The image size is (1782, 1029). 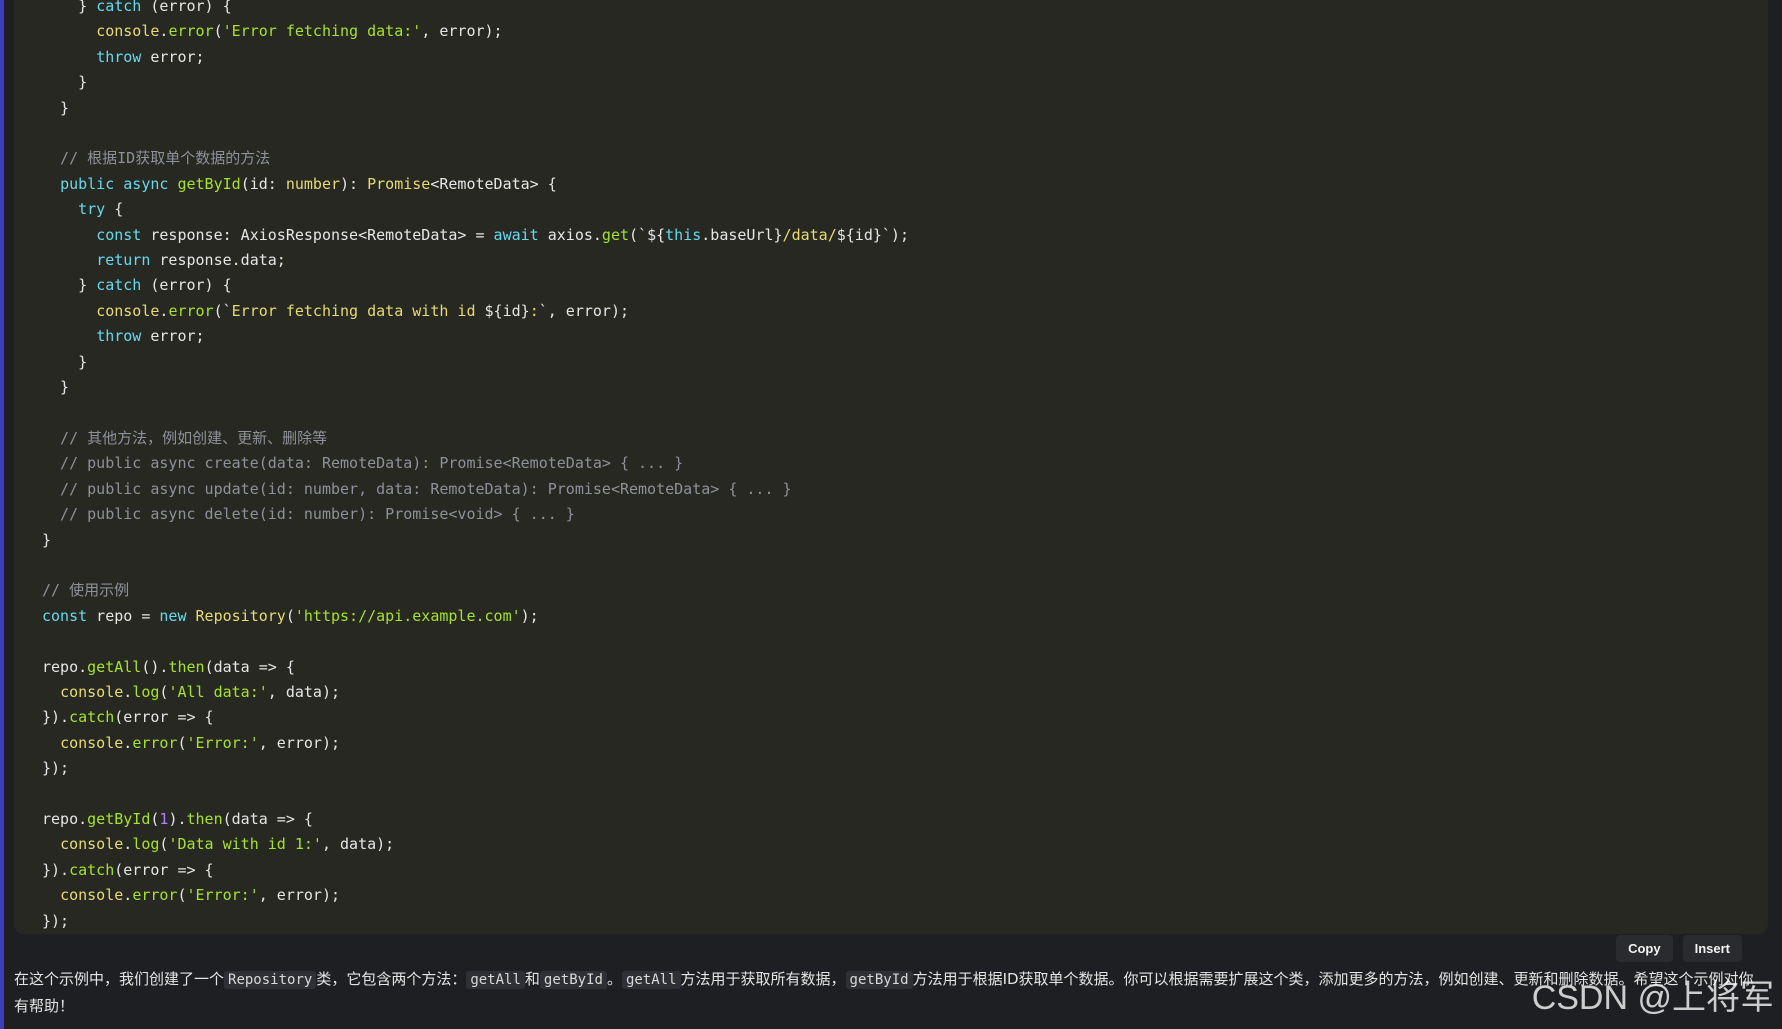 I want to click on inline-code: Repository, so click(x=270, y=980).